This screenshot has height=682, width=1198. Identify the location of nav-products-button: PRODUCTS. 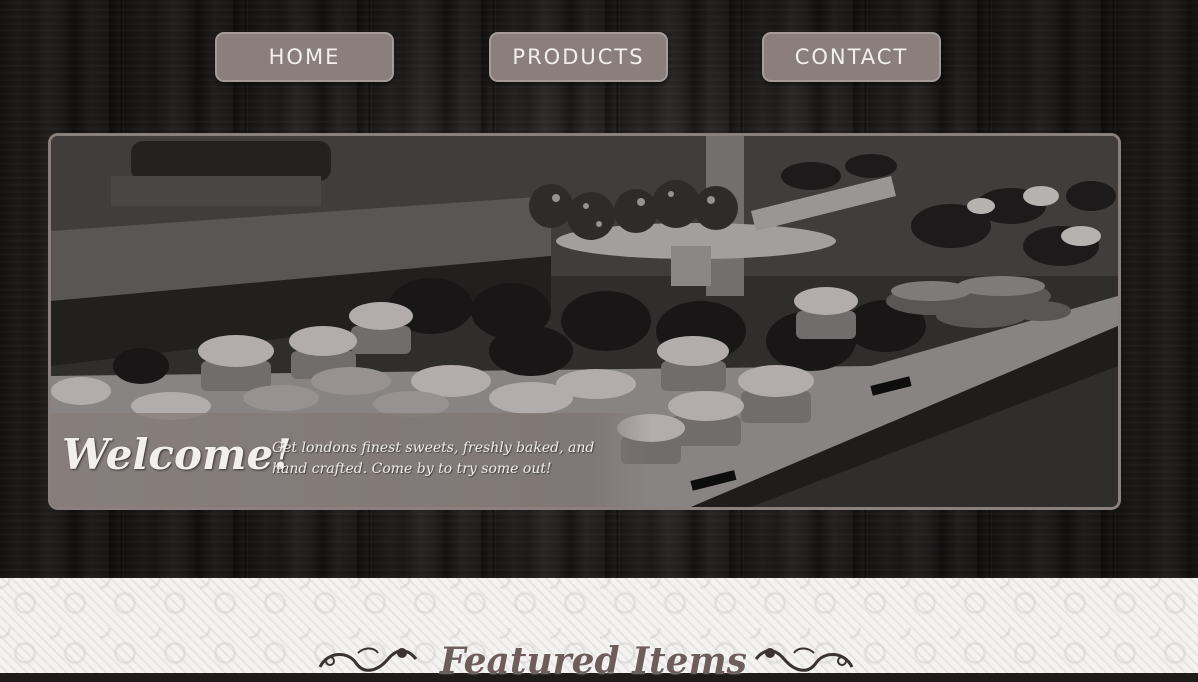
(578, 57).